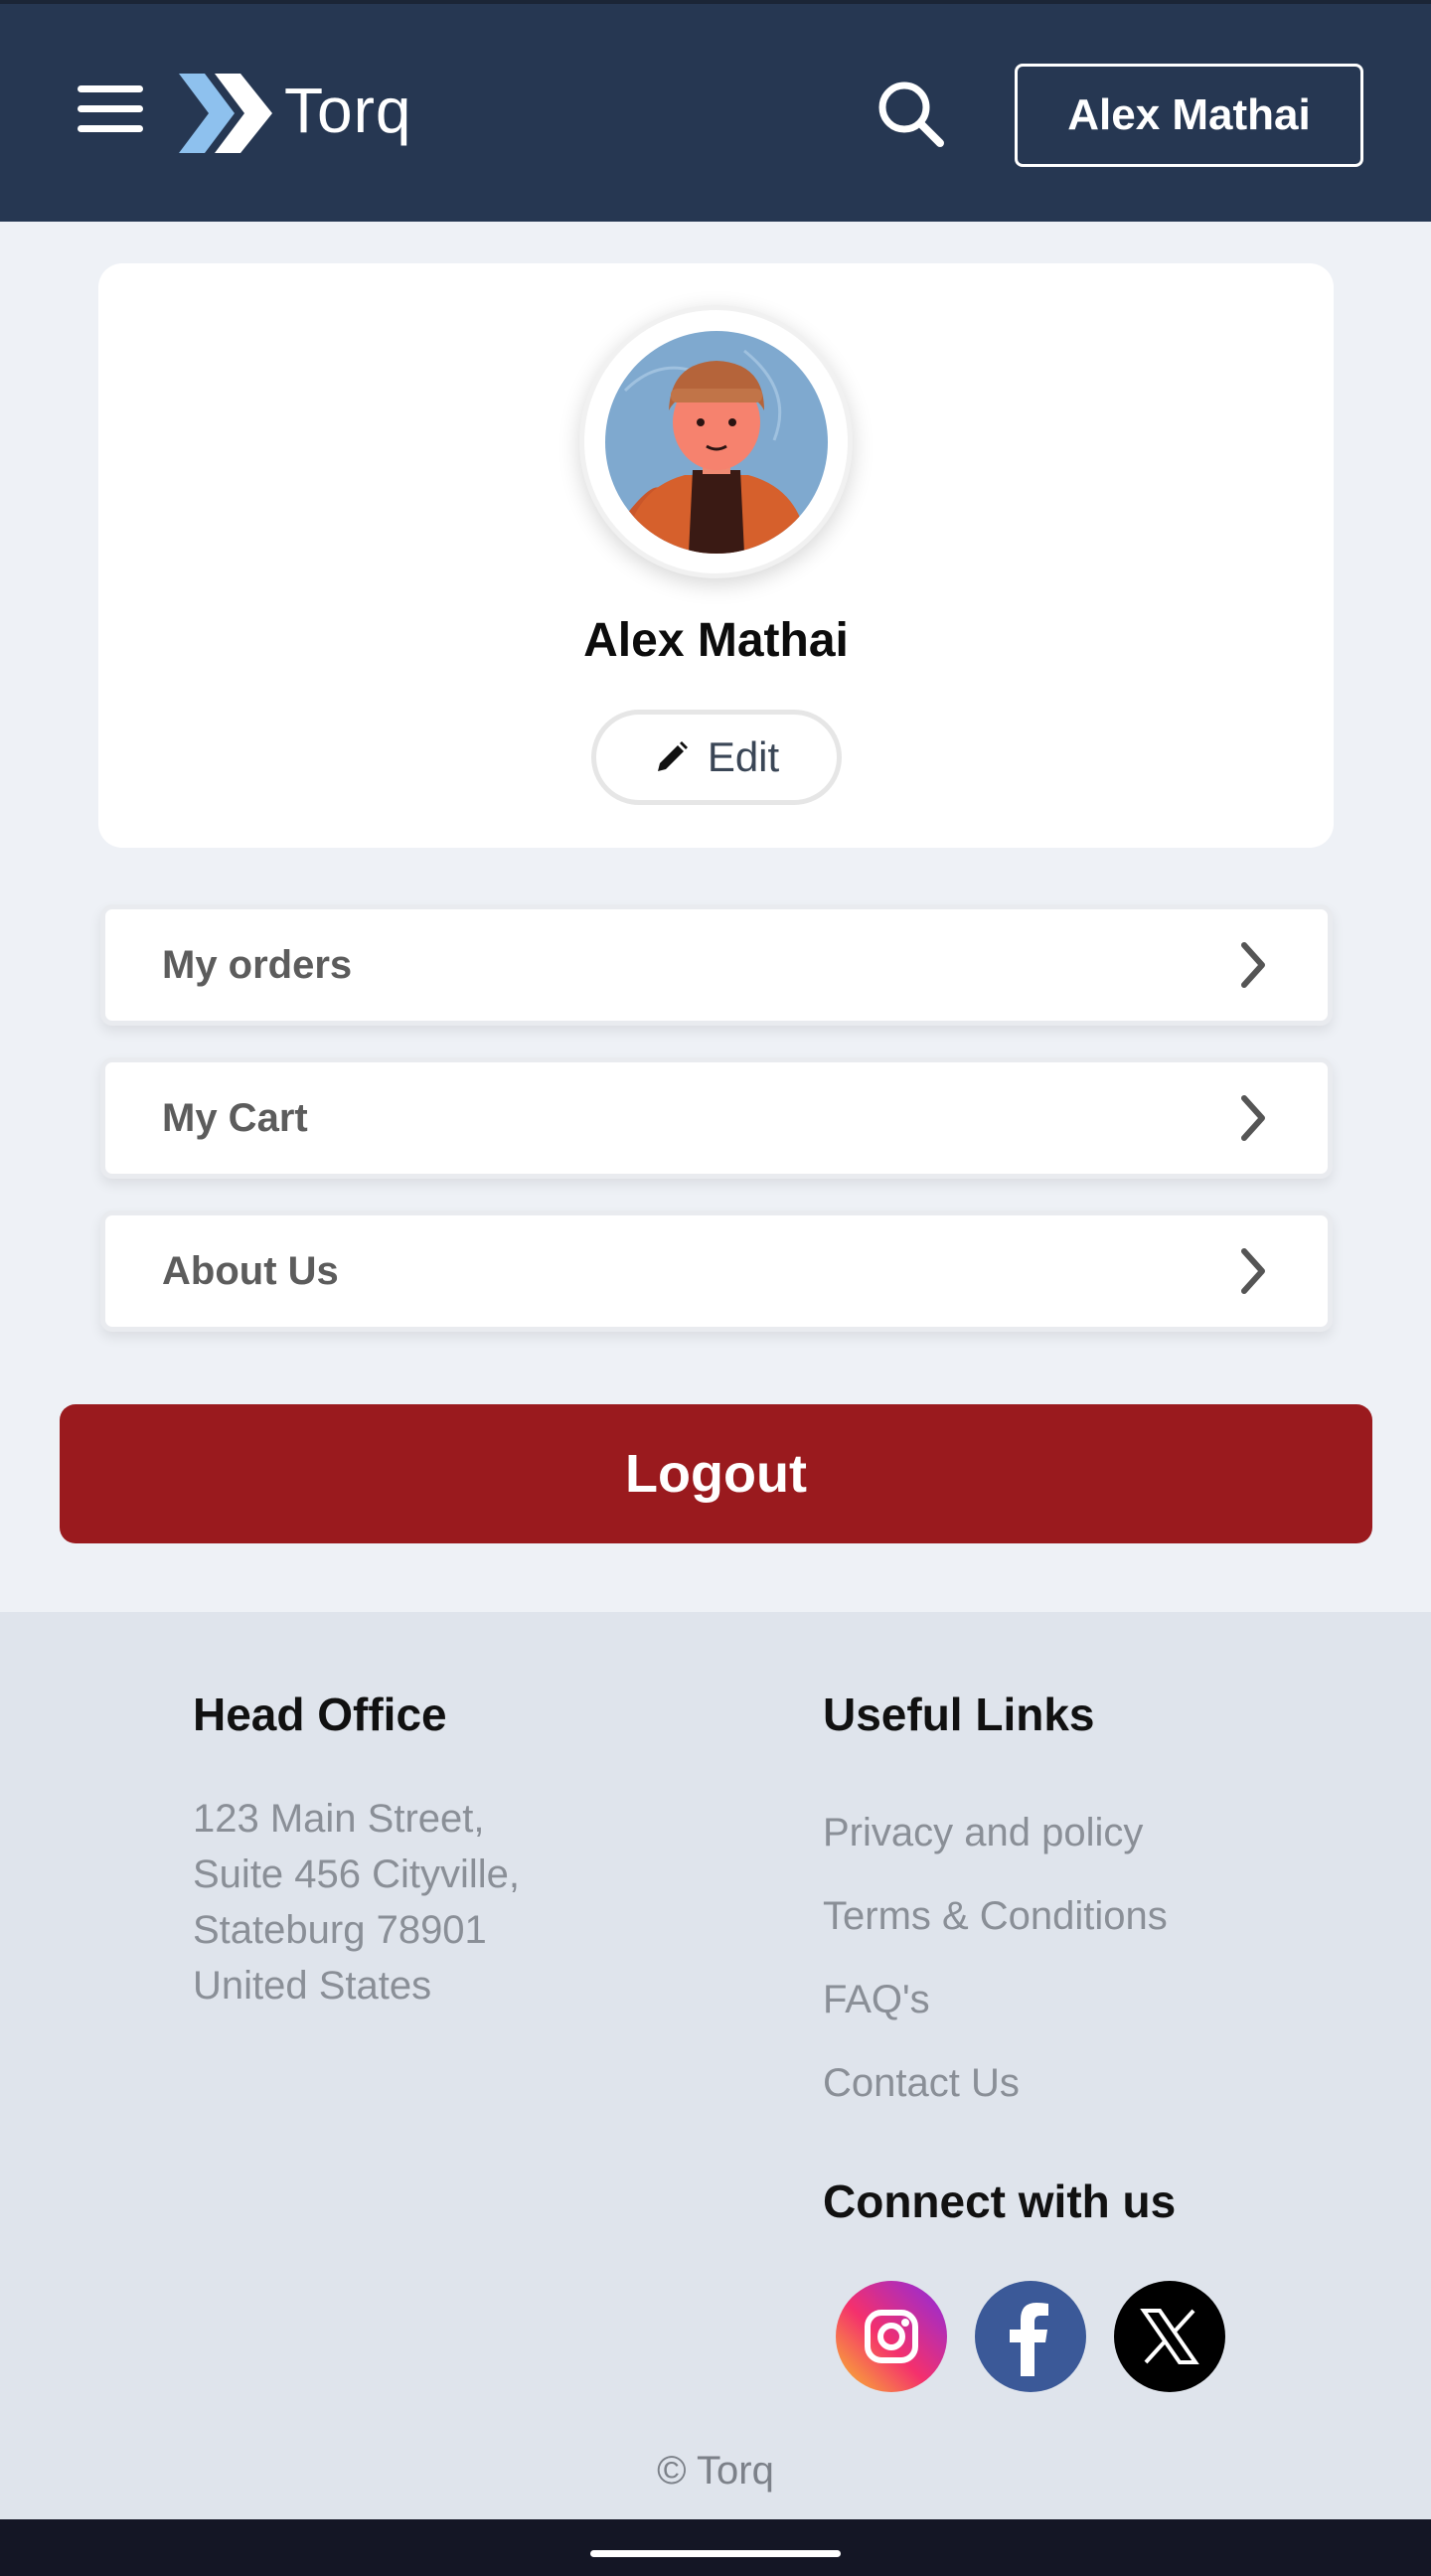 Image resolution: width=1431 pixels, height=2576 pixels. Describe the element at coordinates (226, 113) in the screenshot. I see `torq-logo-icon` at that location.